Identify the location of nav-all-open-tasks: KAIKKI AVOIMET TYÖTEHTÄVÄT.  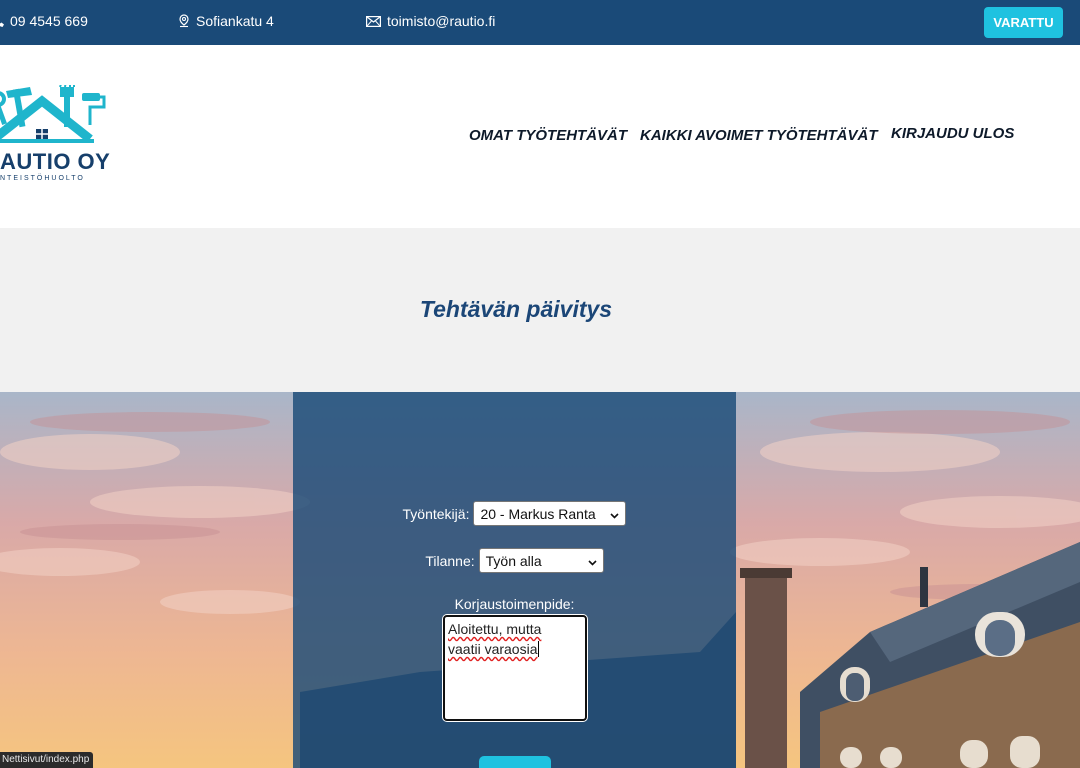
(759, 135).